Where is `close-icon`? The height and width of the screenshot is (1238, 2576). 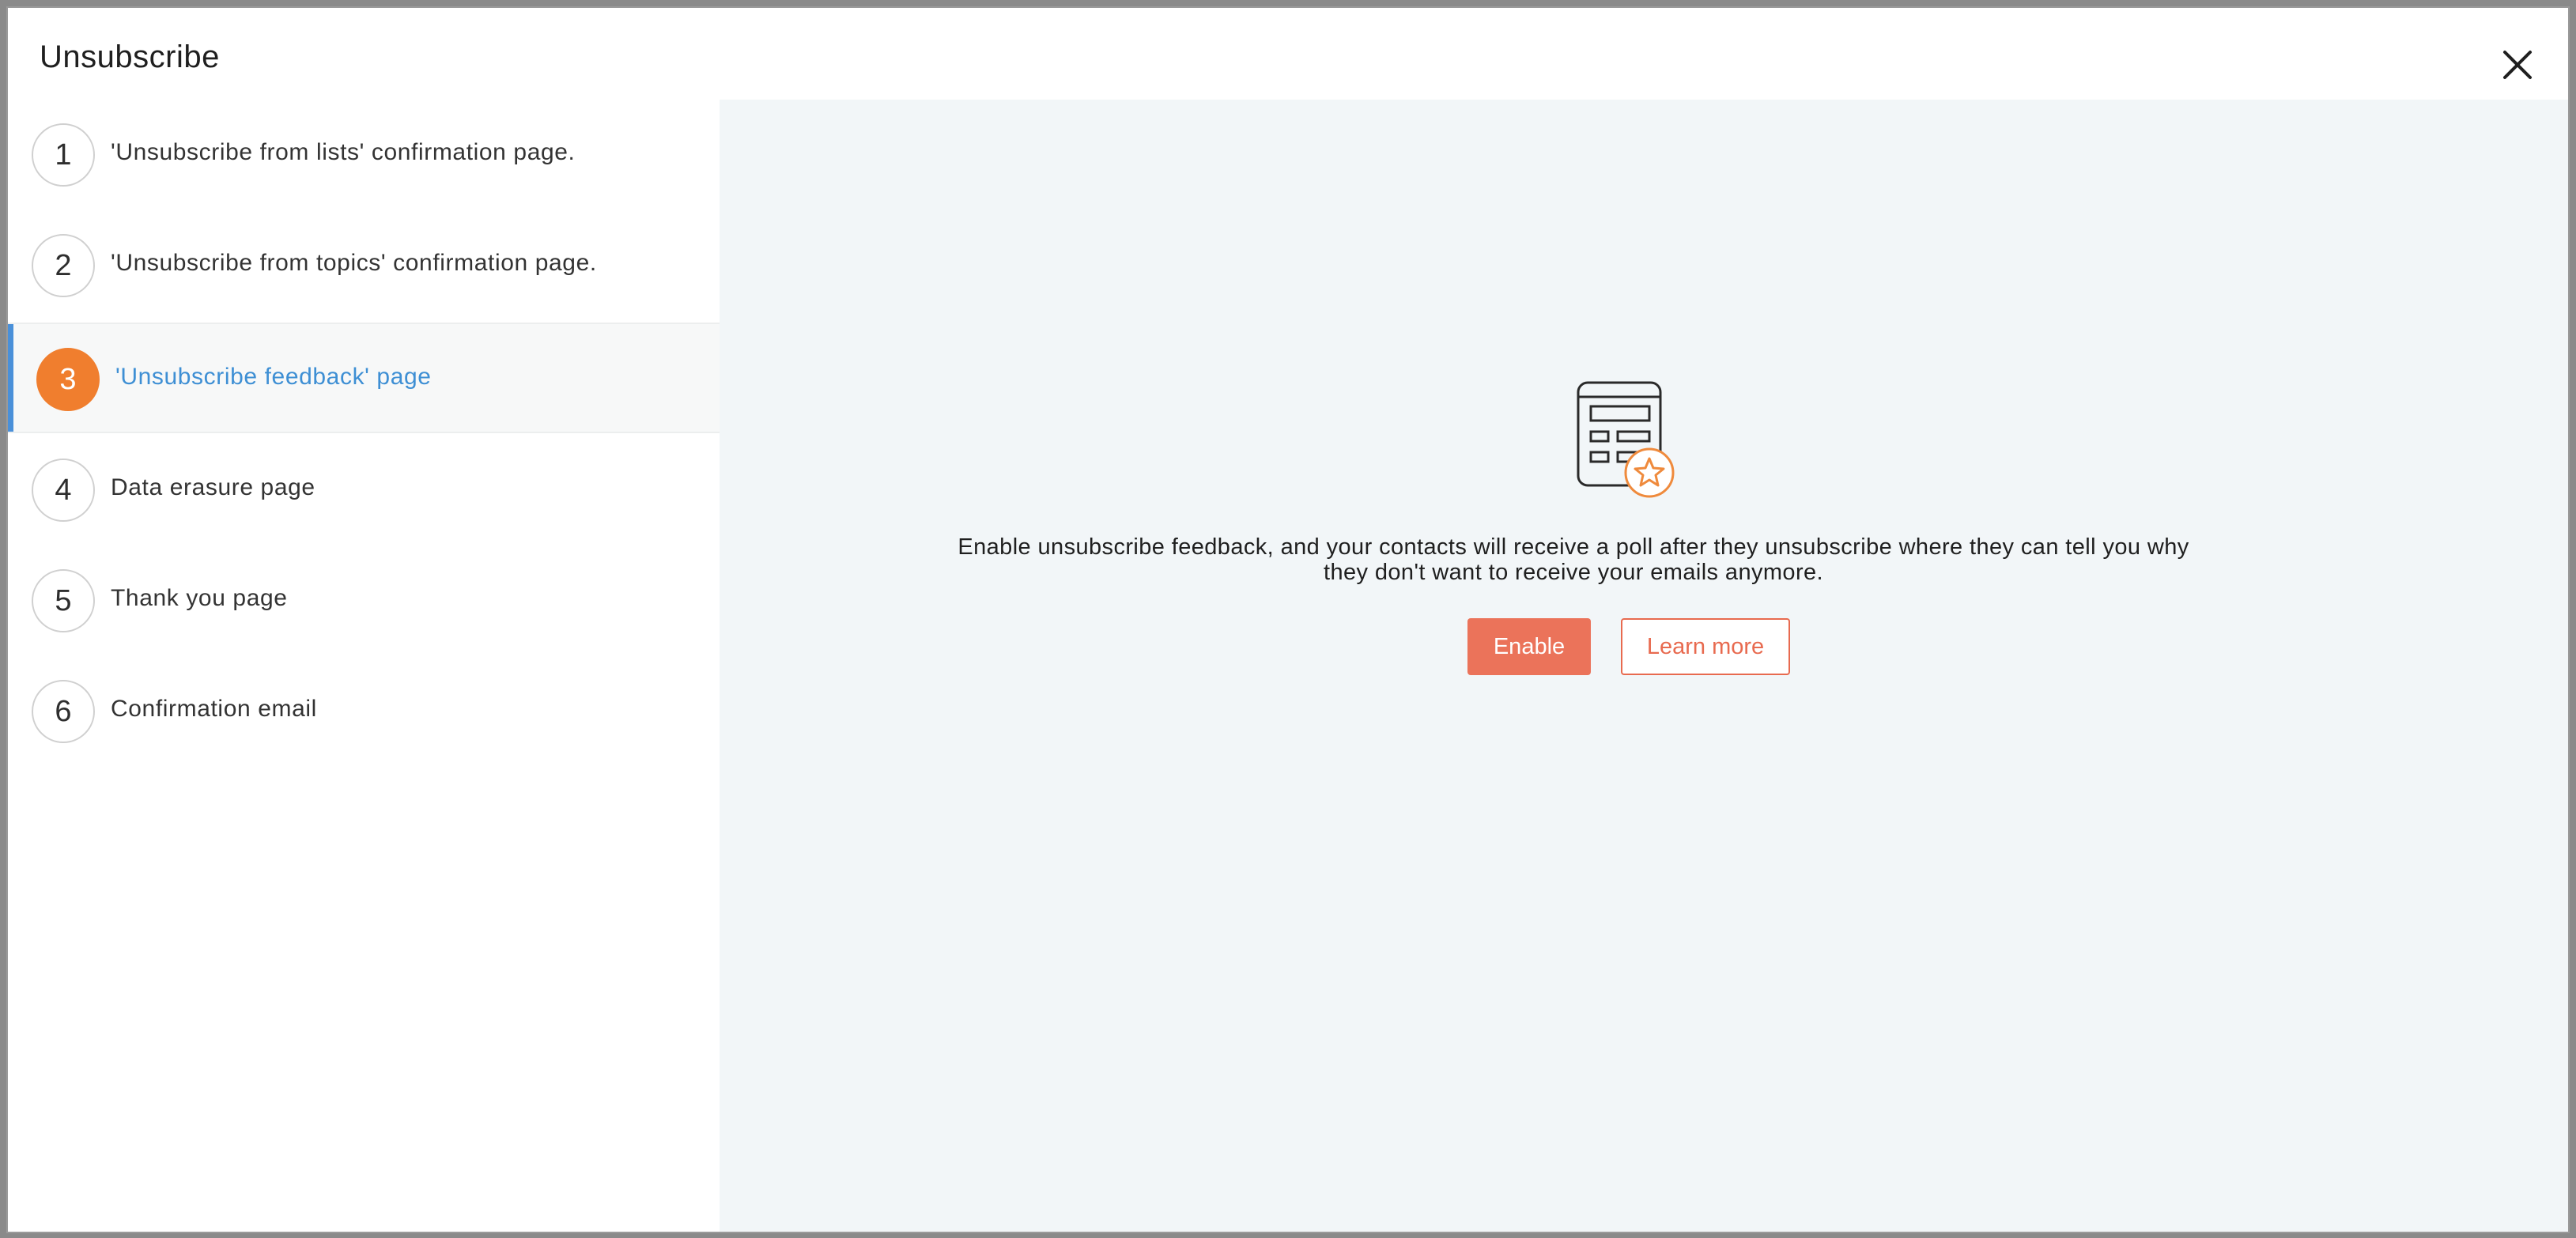 close-icon is located at coordinates (2517, 65).